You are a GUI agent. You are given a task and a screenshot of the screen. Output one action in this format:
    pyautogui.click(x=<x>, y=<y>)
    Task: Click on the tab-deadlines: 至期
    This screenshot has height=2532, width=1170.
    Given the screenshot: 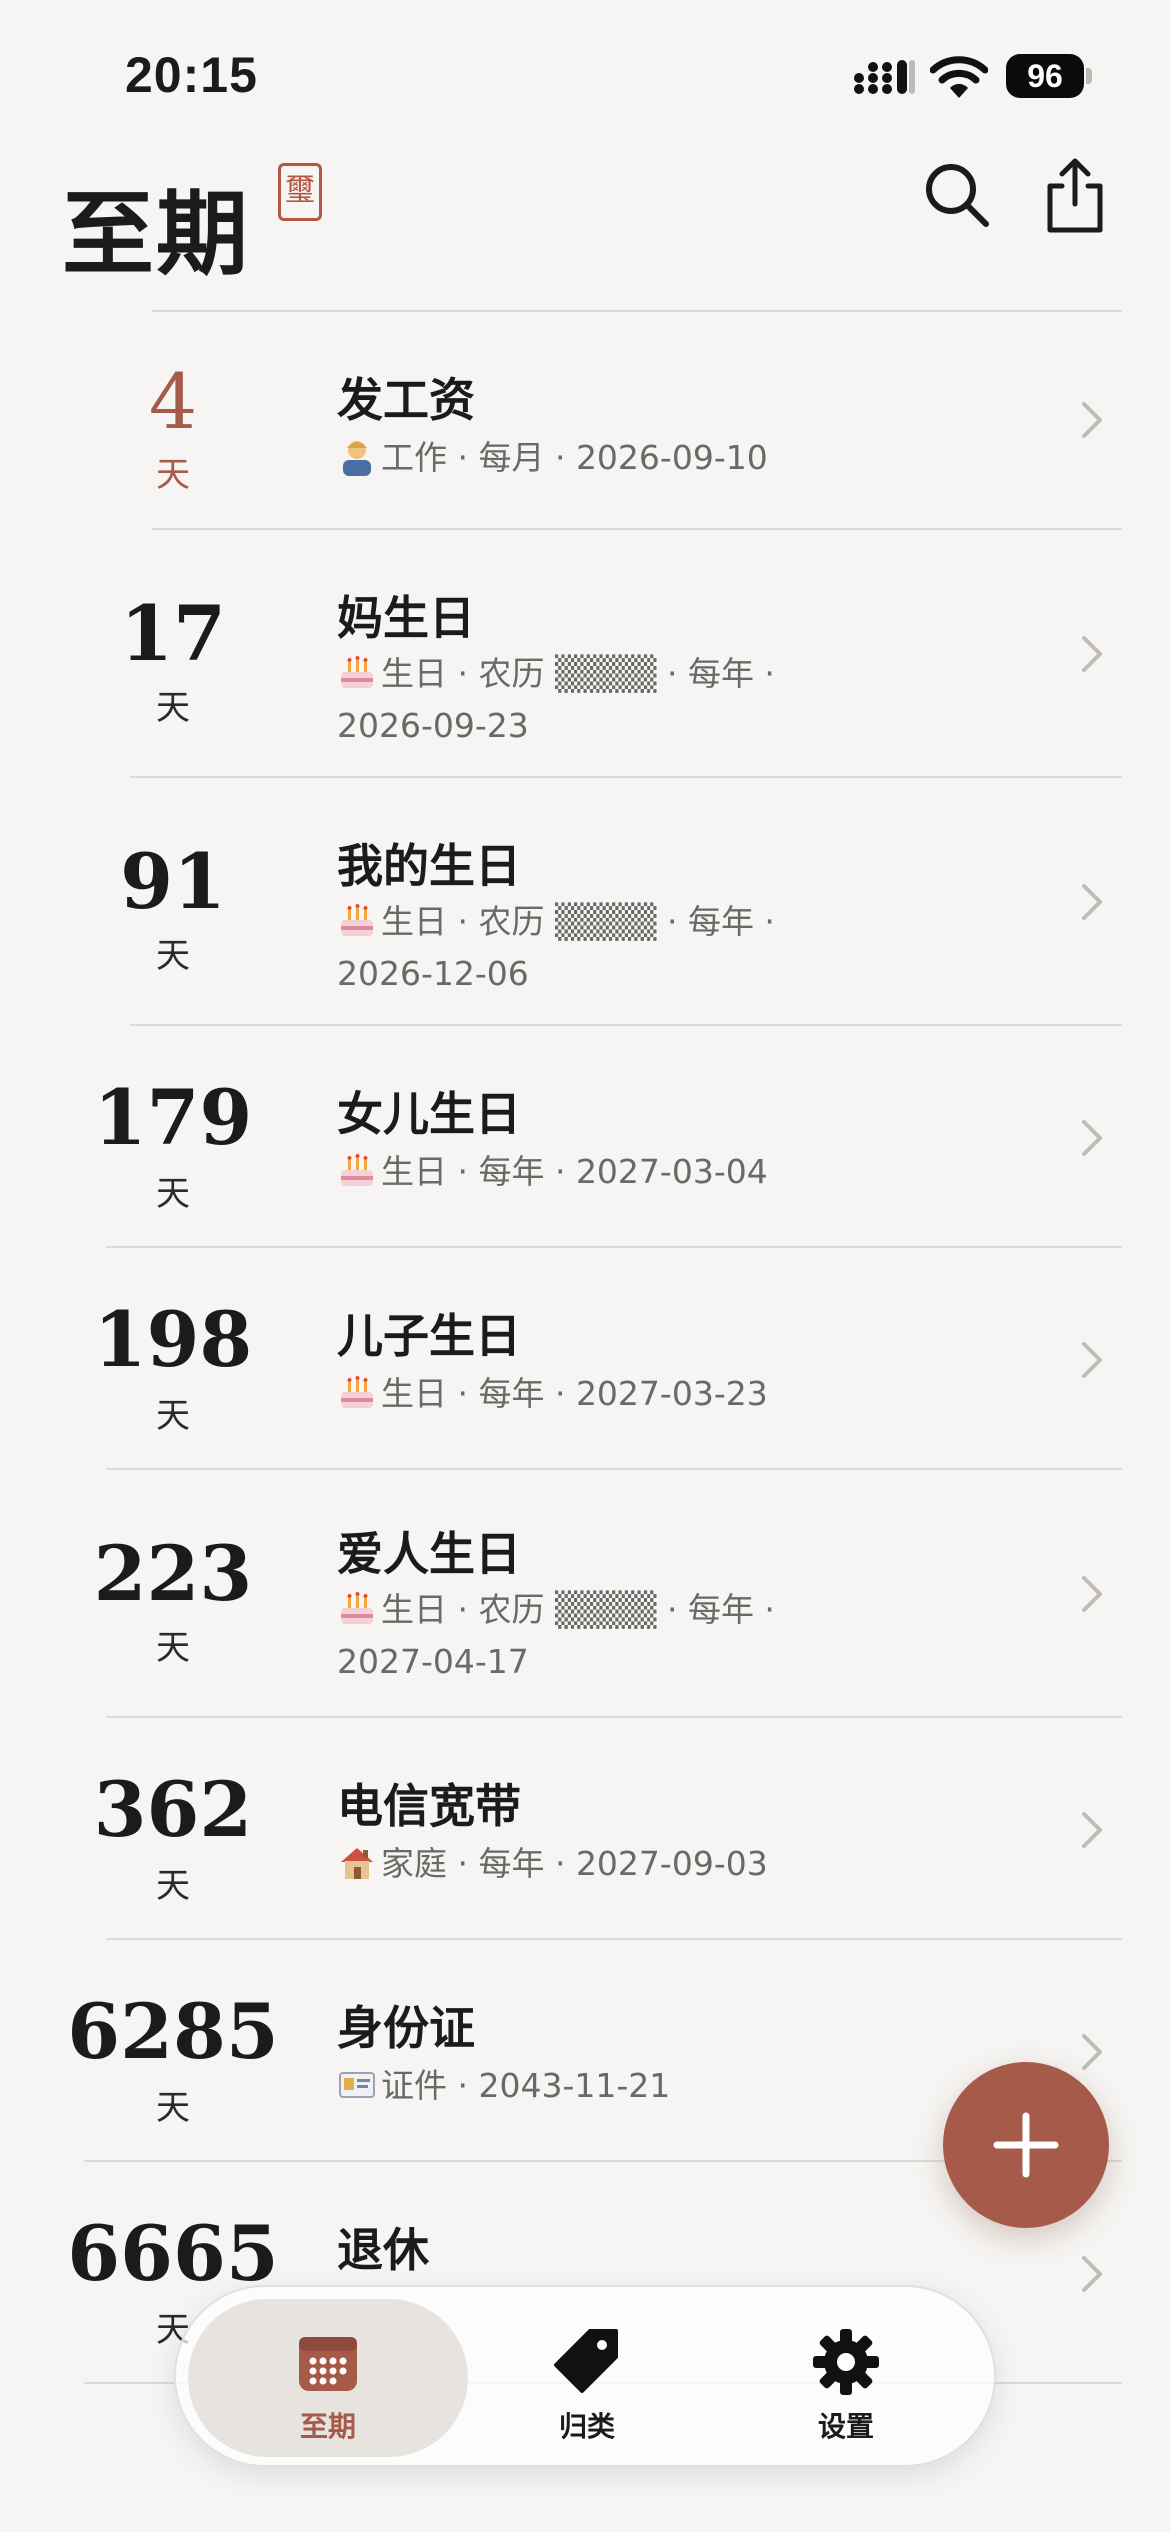 What is the action you would take?
    pyautogui.click(x=328, y=2378)
    